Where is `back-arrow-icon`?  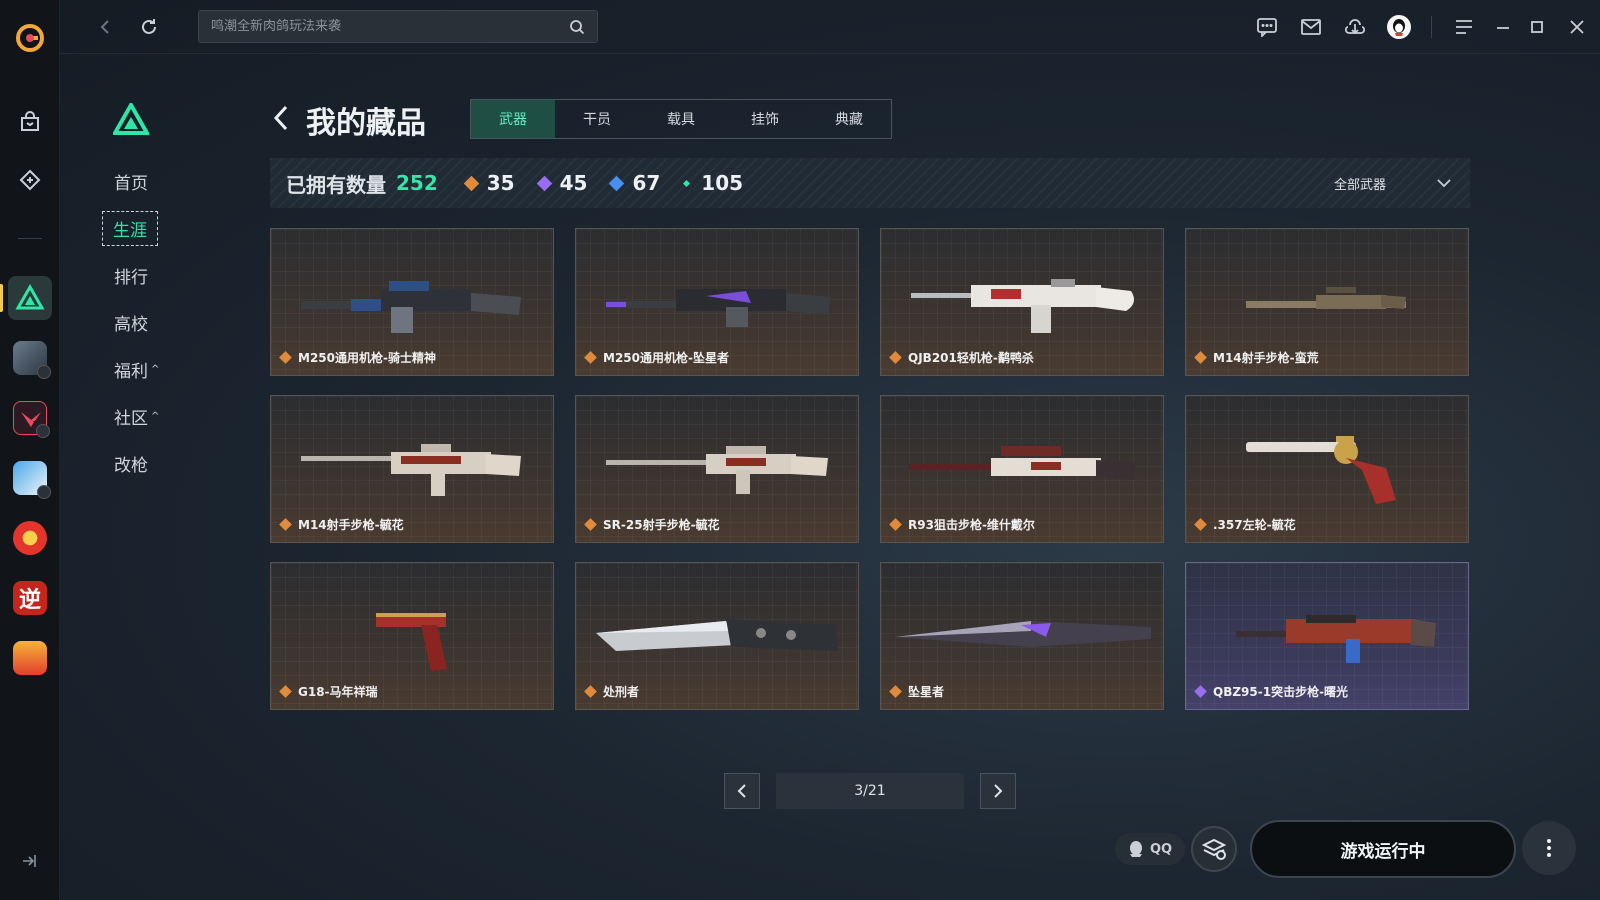 back-arrow-icon is located at coordinates (281, 120).